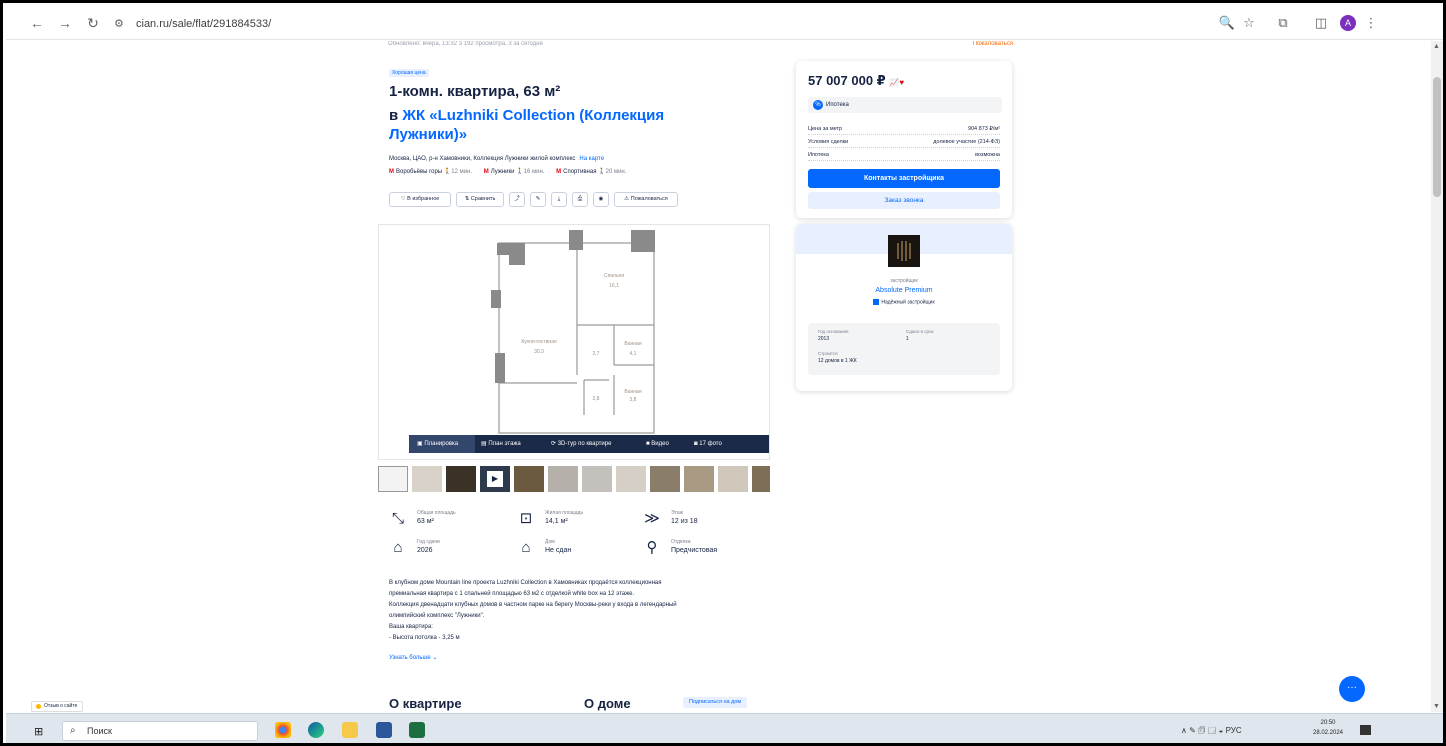 The image size is (1446, 746). What do you see at coordinates (526, 518) in the screenshot?
I see `living-area-icon: ⊡` at bounding box center [526, 518].